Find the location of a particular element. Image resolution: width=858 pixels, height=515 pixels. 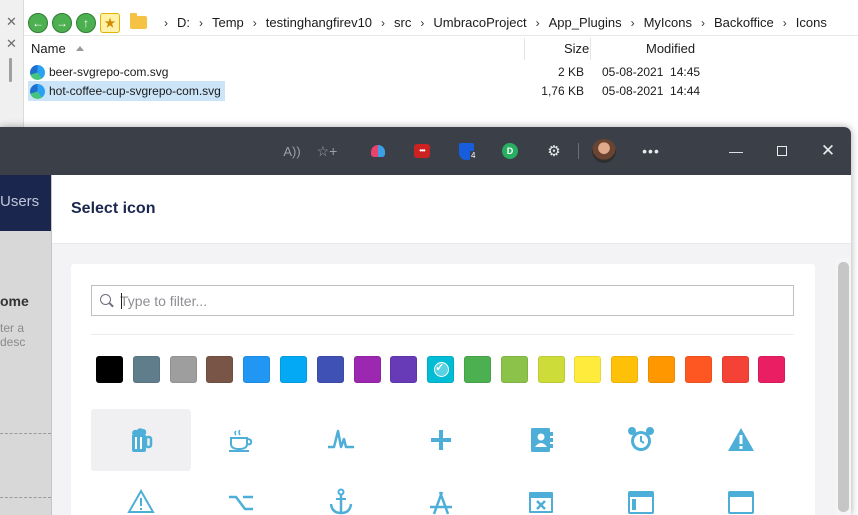

icon-option-activity is located at coordinates (341, 440).